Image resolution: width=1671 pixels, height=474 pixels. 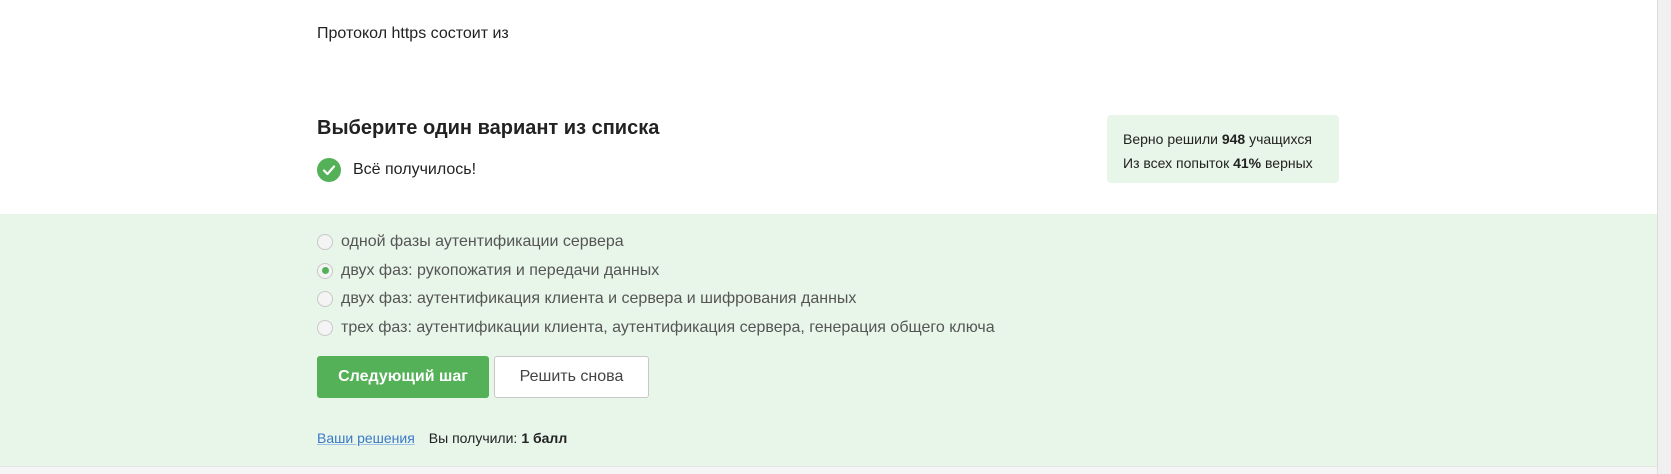 What do you see at coordinates (828, 470) in the screenshot?
I see `page-divider` at bounding box center [828, 470].